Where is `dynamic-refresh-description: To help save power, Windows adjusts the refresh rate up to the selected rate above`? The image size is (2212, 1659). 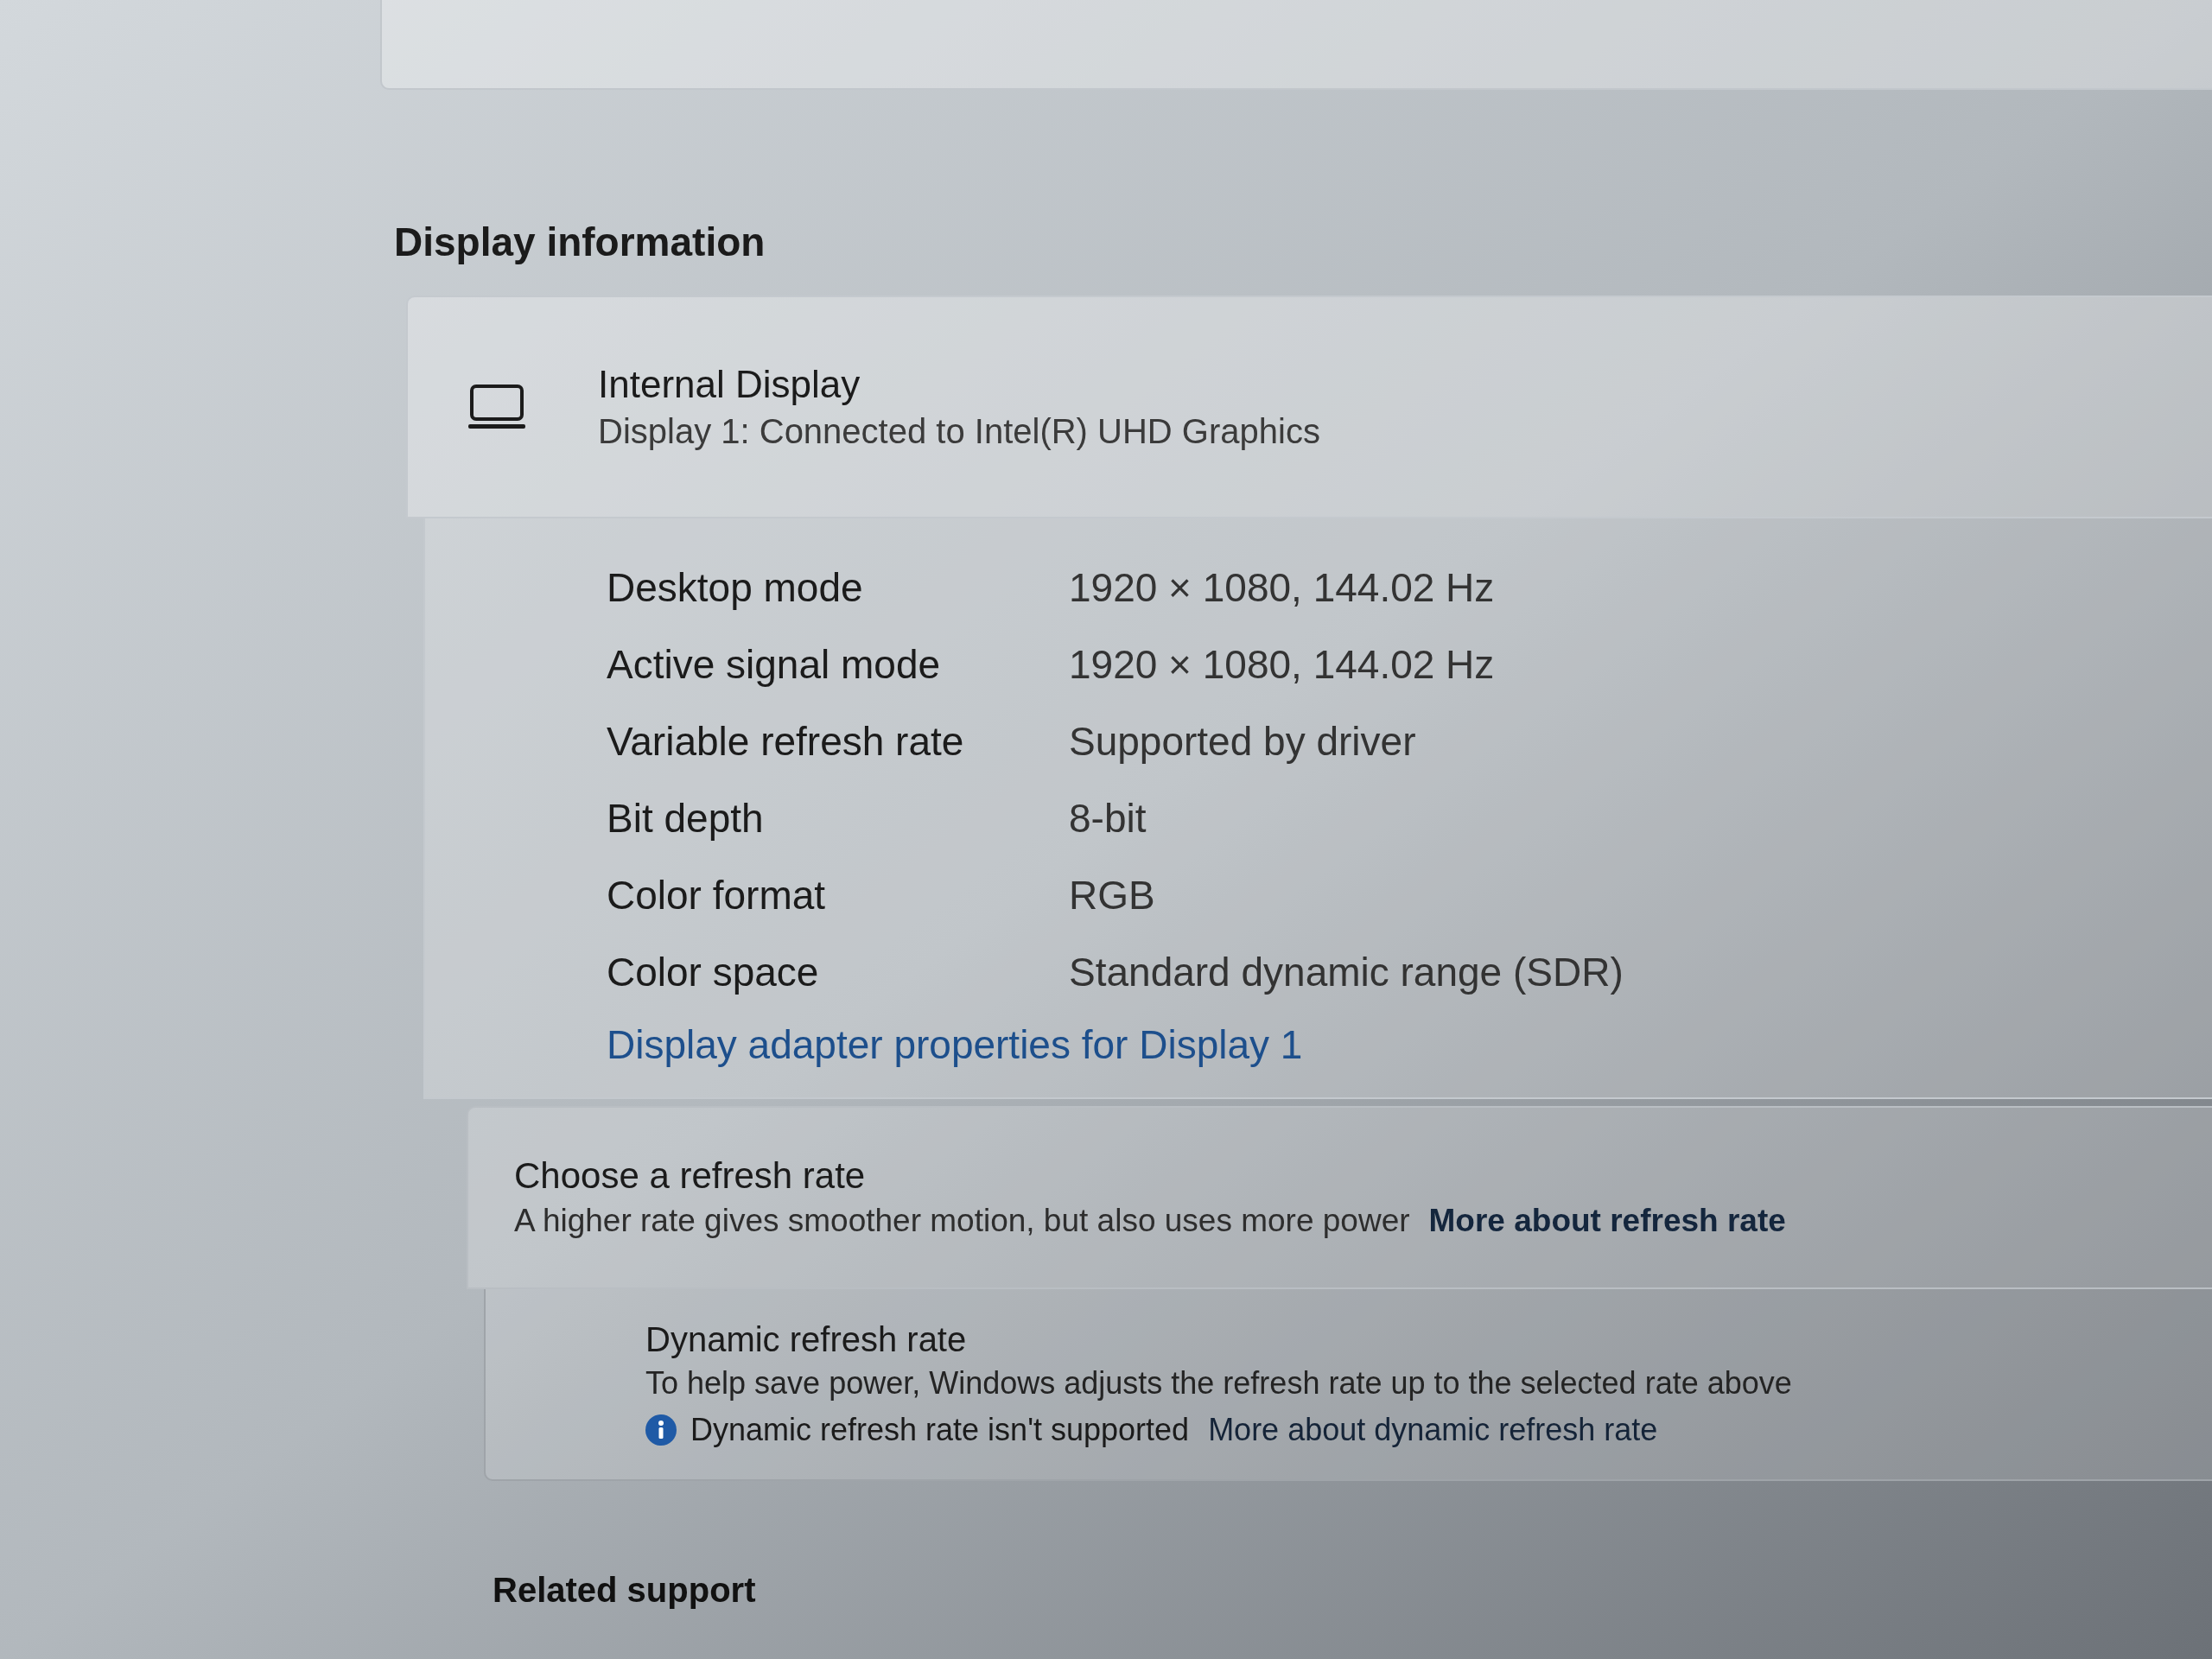 dynamic-refresh-description: To help save power, Windows adjusts the refresh rate up to the selected rate above is located at coordinates (1219, 1383).